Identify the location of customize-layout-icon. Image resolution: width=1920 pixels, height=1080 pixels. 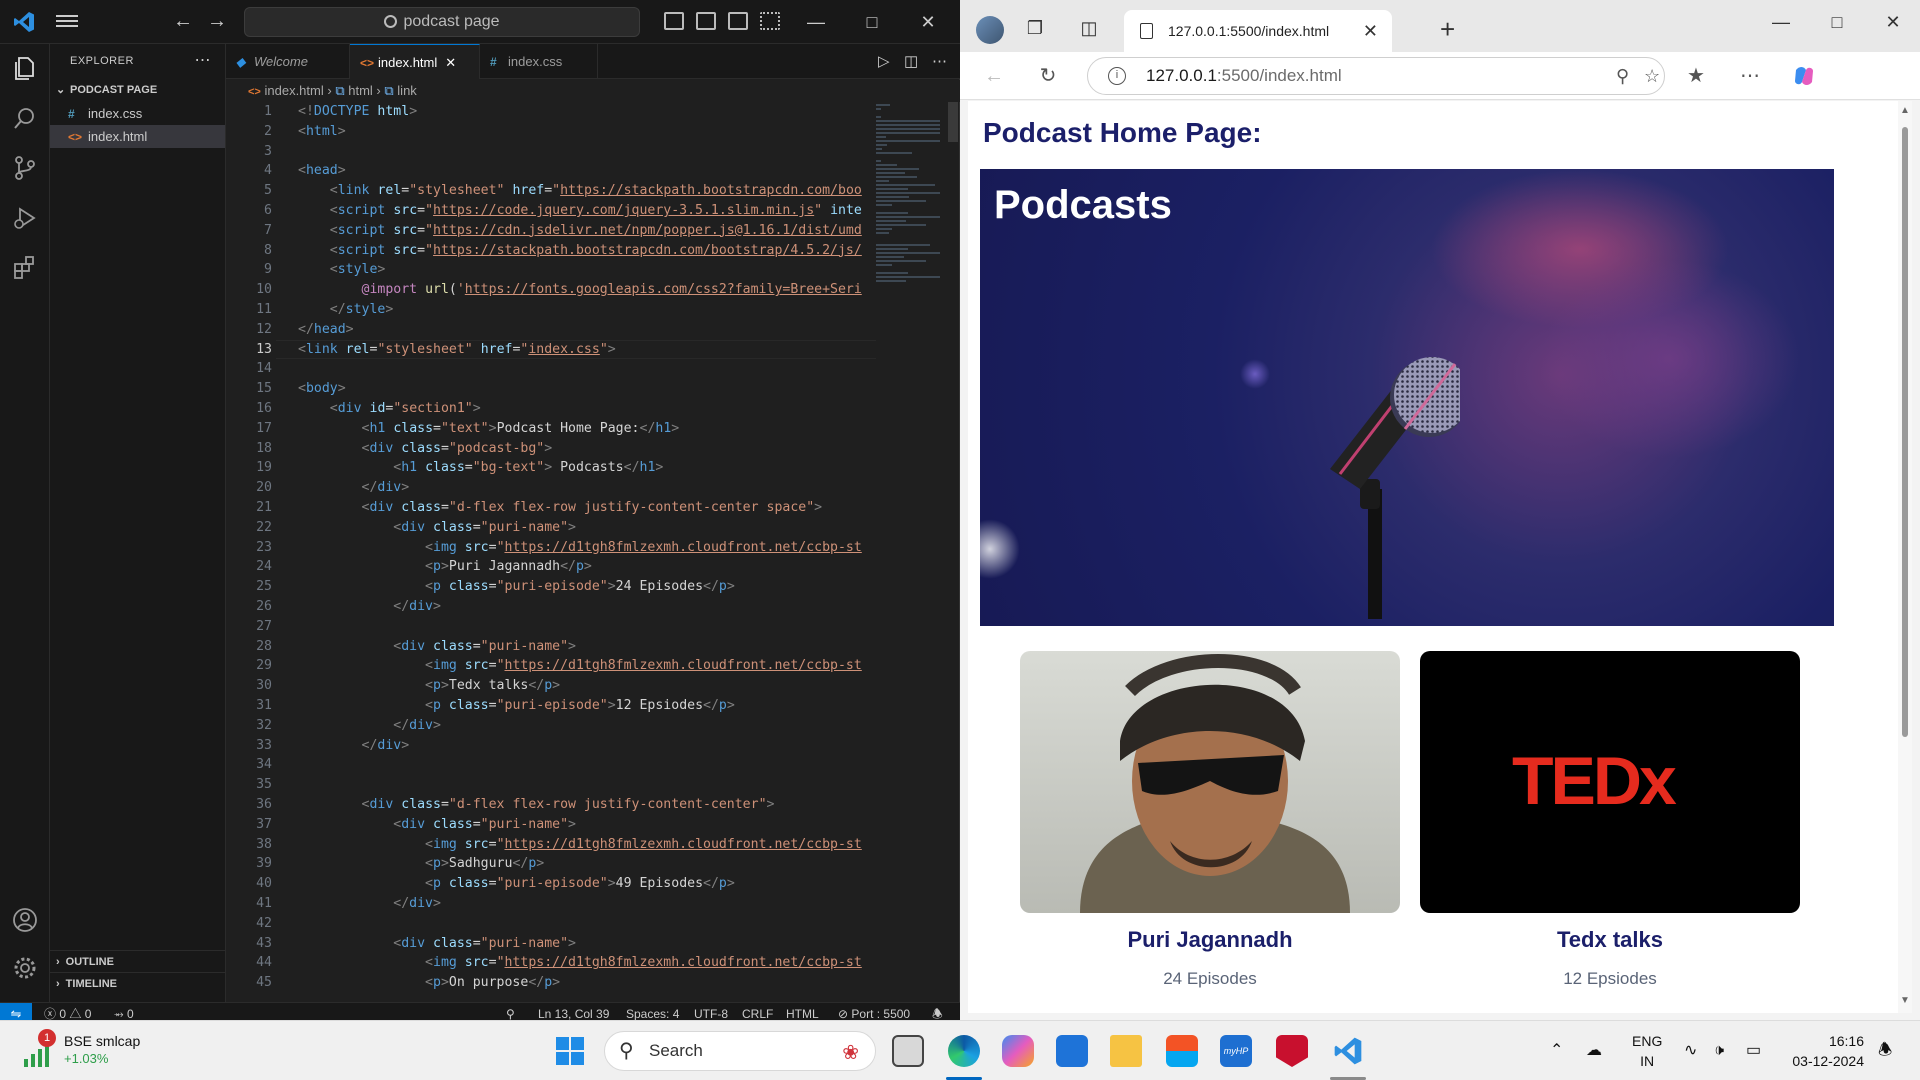
(770, 21).